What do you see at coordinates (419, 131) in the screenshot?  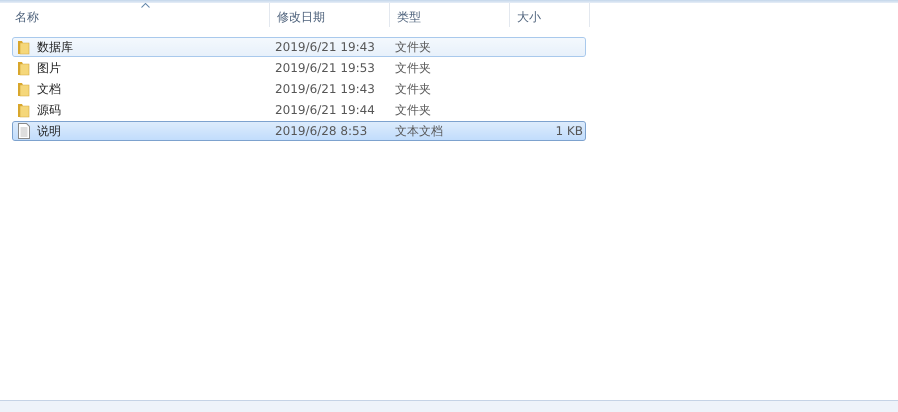 I see `file-type: 文本文档` at bounding box center [419, 131].